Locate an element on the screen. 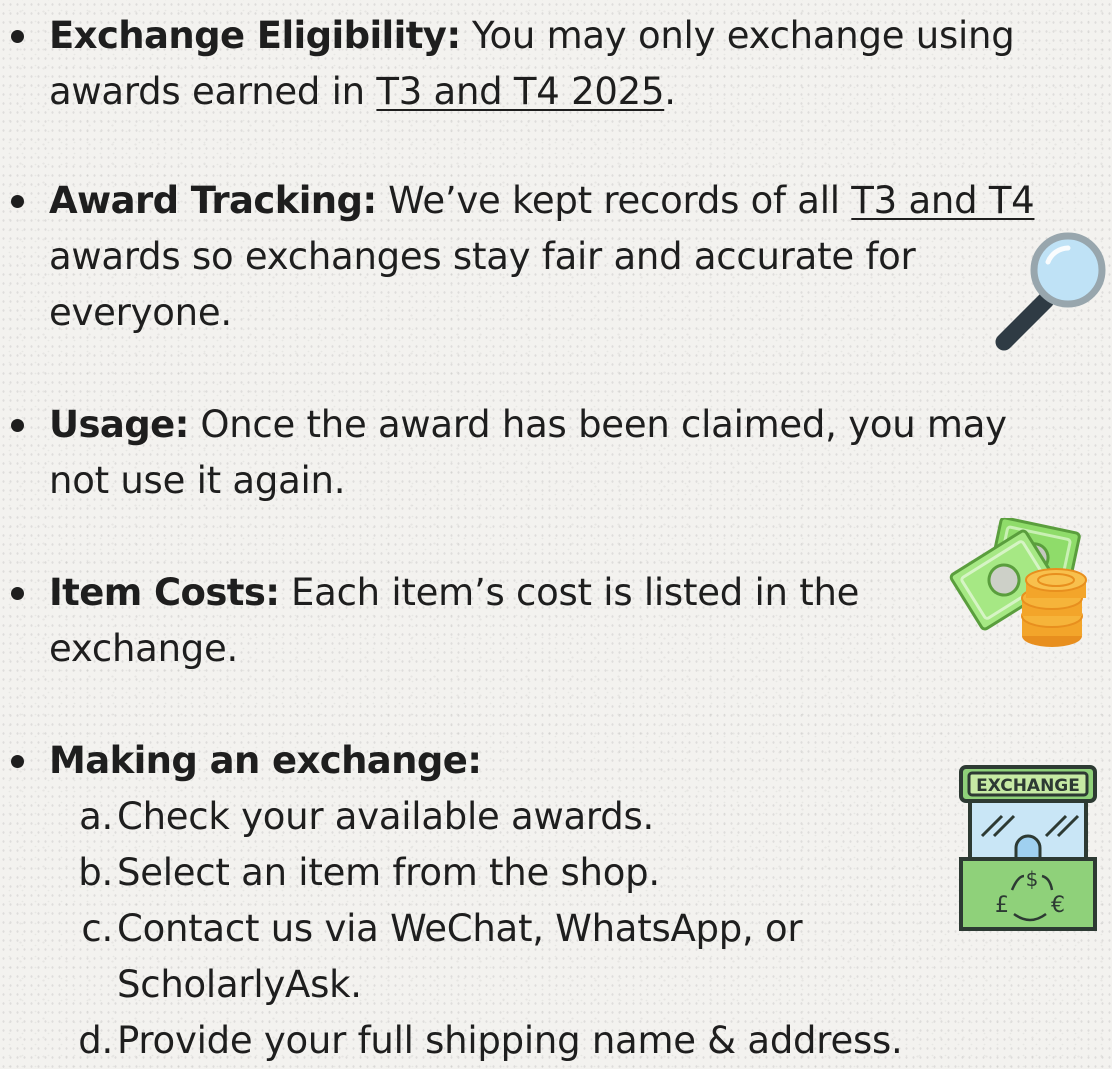  step-marker: c. is located at coordinates (97, 928).